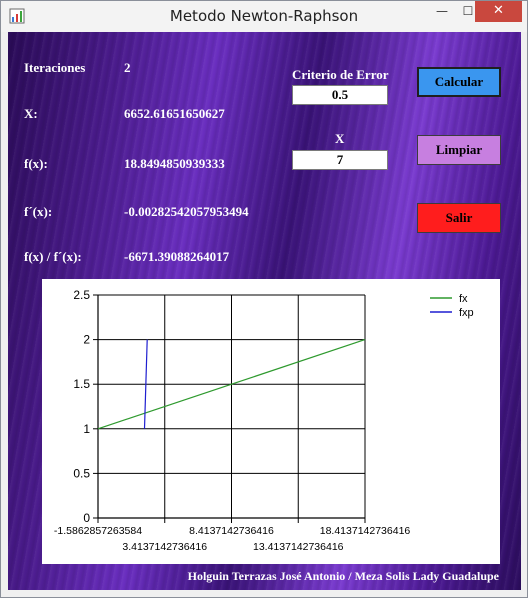 The width and height of the screenshot is (528, 598). What do you see at coordinates (81, 473) in the screenshot?
I see `y-tick-label: 0.5` at bounding box center [81, 473].